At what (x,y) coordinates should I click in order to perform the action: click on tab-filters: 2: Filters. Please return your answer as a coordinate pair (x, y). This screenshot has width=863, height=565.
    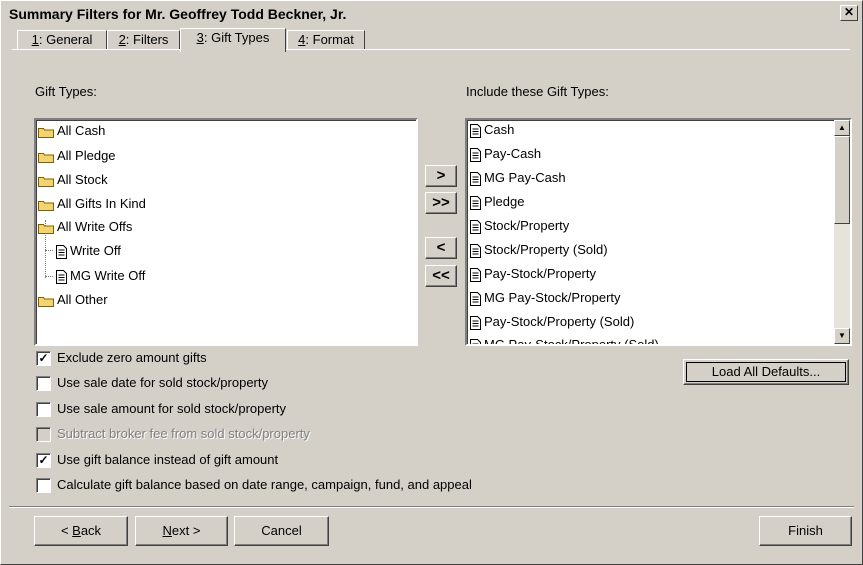
    Looking at the image, I should click on (143, 40).